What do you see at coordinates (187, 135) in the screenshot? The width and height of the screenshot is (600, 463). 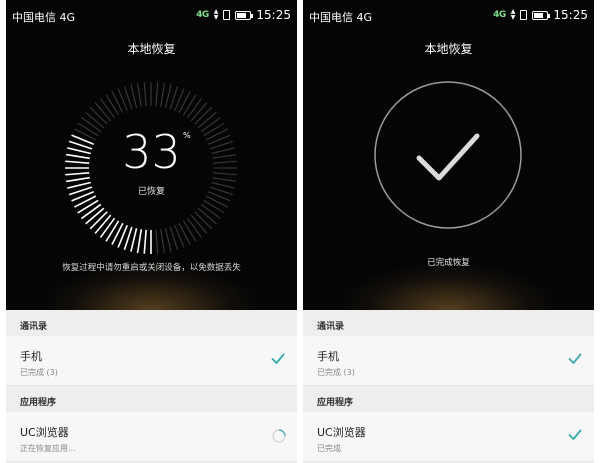 I see `progress-percent-unit: %` at bounding box center [187, 135].